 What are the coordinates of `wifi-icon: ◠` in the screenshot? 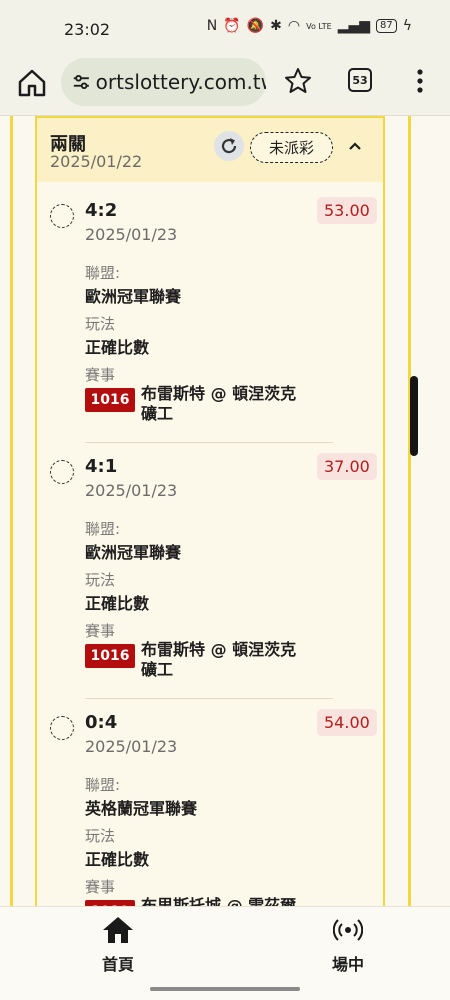 It's located at (294, 26).